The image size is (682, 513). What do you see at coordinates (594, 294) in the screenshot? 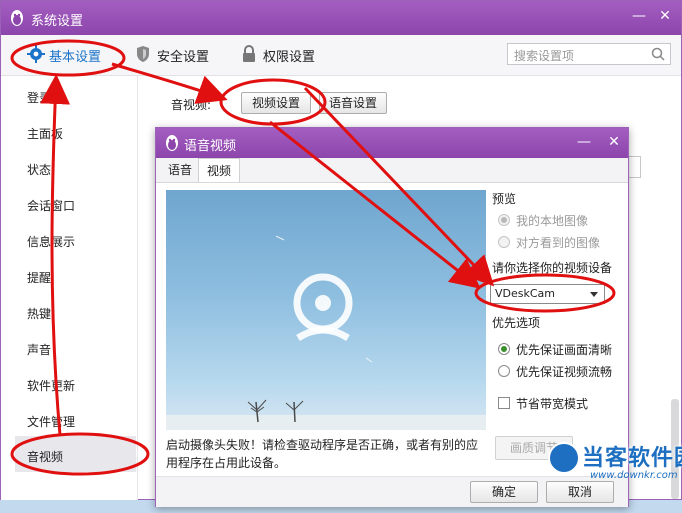
I see `chevron-down-icon` at bounding box center [594, 294].